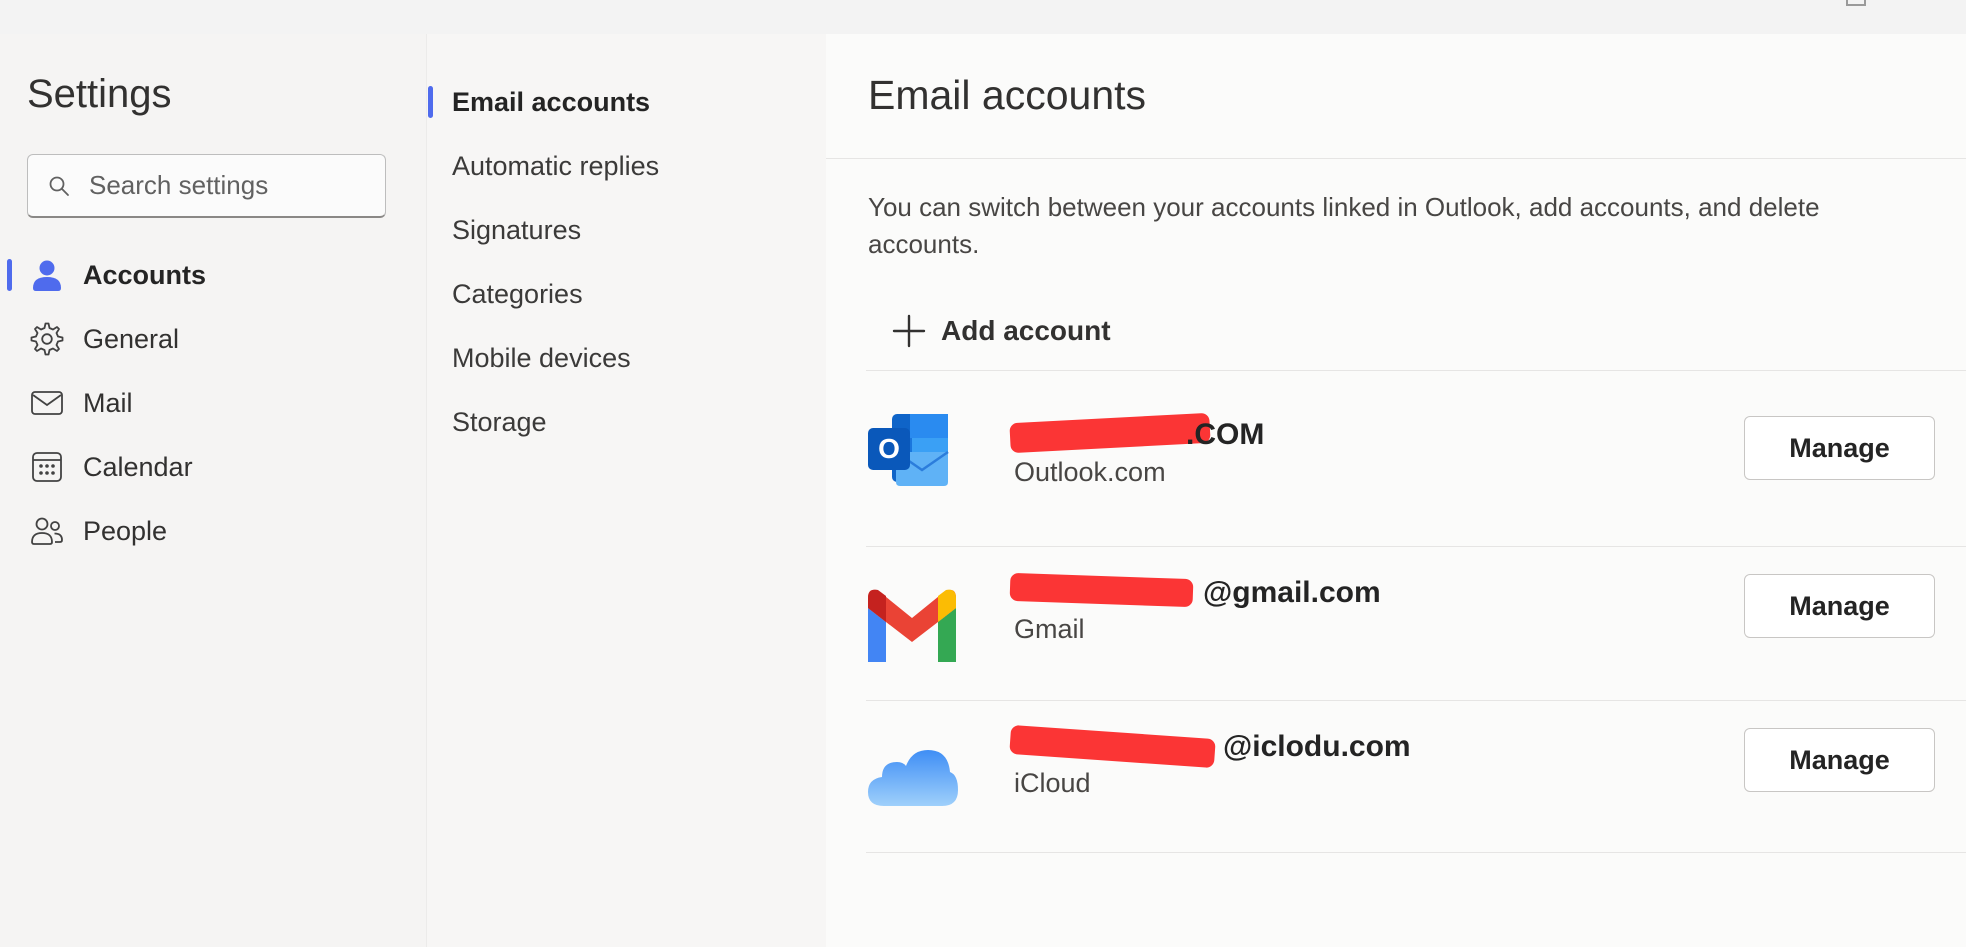 The image size is (1966, 947). Describe the element at coordinates (1292, 592) in the screenshot. I see `account-email: @gmail.com` at that location.